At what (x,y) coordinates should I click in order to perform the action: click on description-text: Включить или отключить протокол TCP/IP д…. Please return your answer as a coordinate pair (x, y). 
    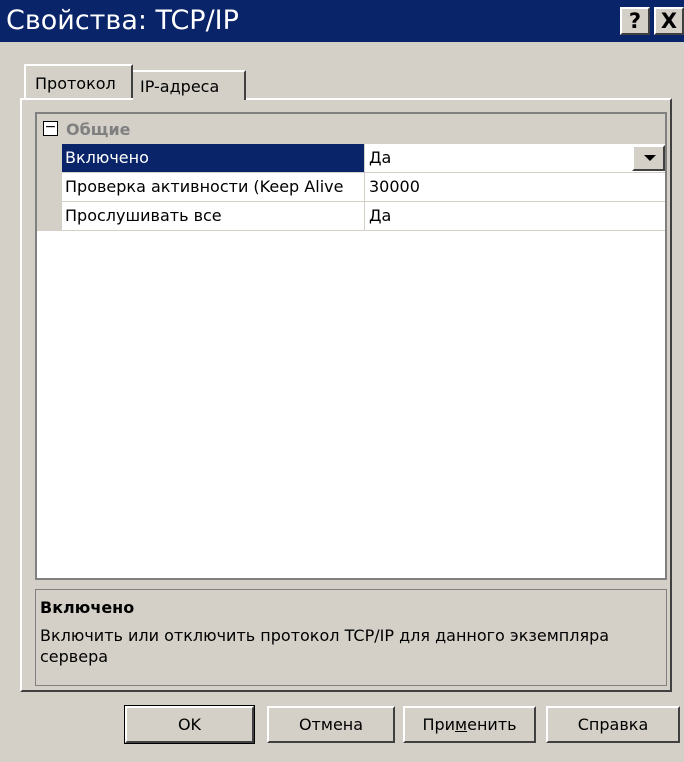
    Looking at the image, I should click on (325, 646).